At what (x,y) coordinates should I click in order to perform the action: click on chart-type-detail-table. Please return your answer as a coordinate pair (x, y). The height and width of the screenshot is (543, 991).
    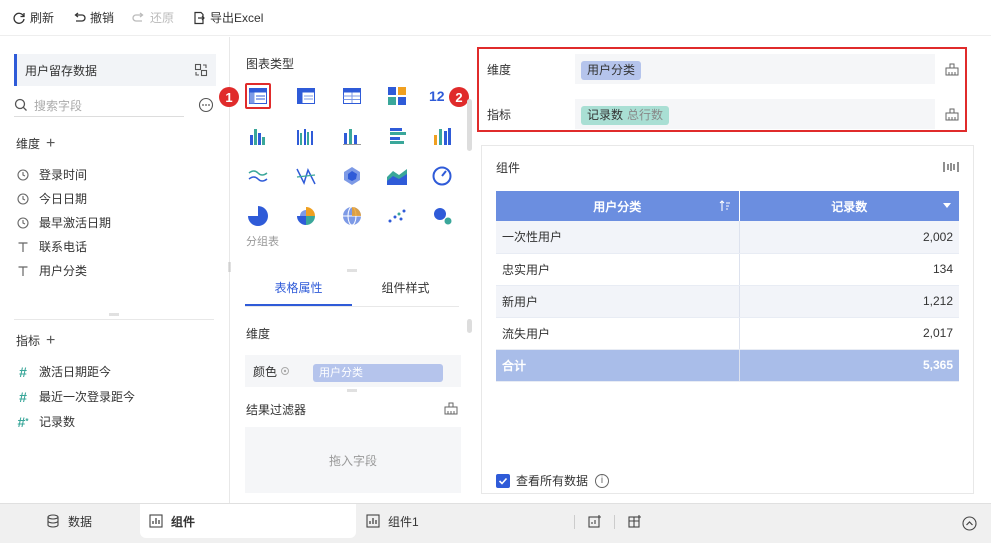
    Looking at the image, I should click on (352, 96).